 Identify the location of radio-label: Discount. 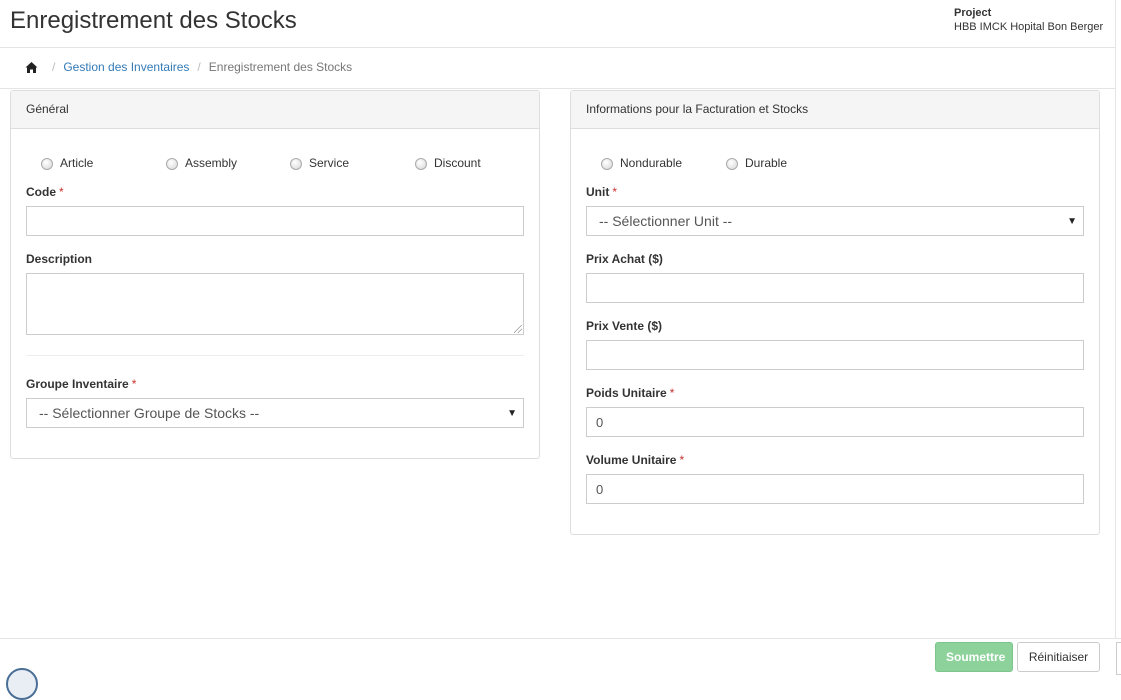
(457, 162).